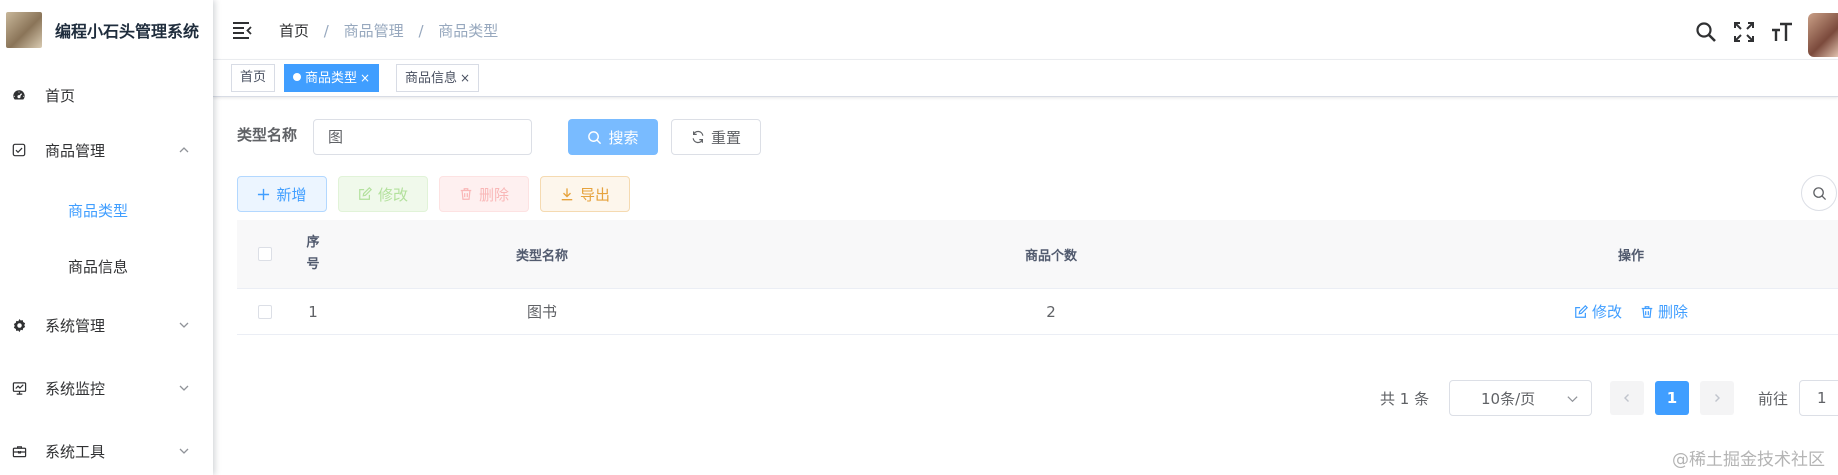 The width and height of the screenshot is (1838, 475). I want to click on page-size-select: 10条/页, so click(1520, 398).